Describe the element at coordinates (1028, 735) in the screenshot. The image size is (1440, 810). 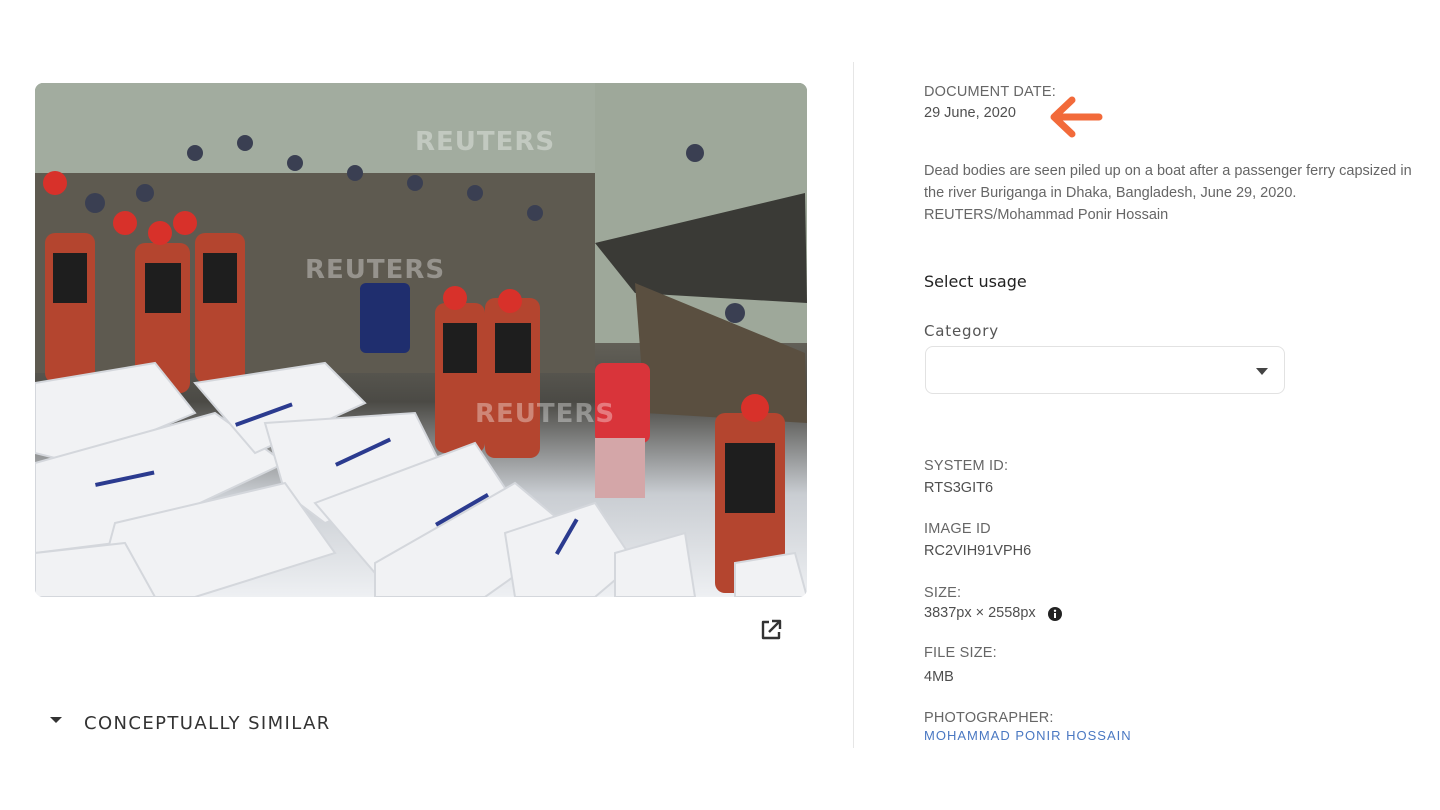
I see `photographer-link: MOHAMMAD PONIR HOSSAIN` at that location.